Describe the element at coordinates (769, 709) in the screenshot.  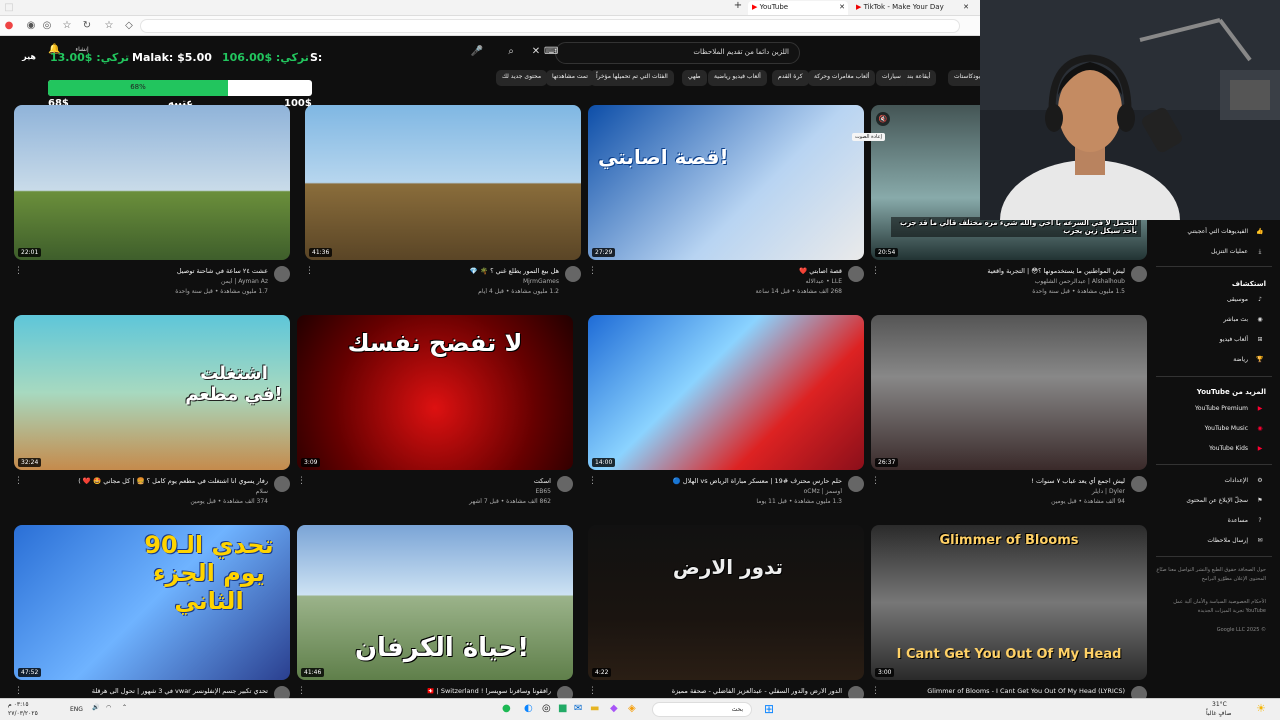
I see `start-icon: ⊞` at that location.